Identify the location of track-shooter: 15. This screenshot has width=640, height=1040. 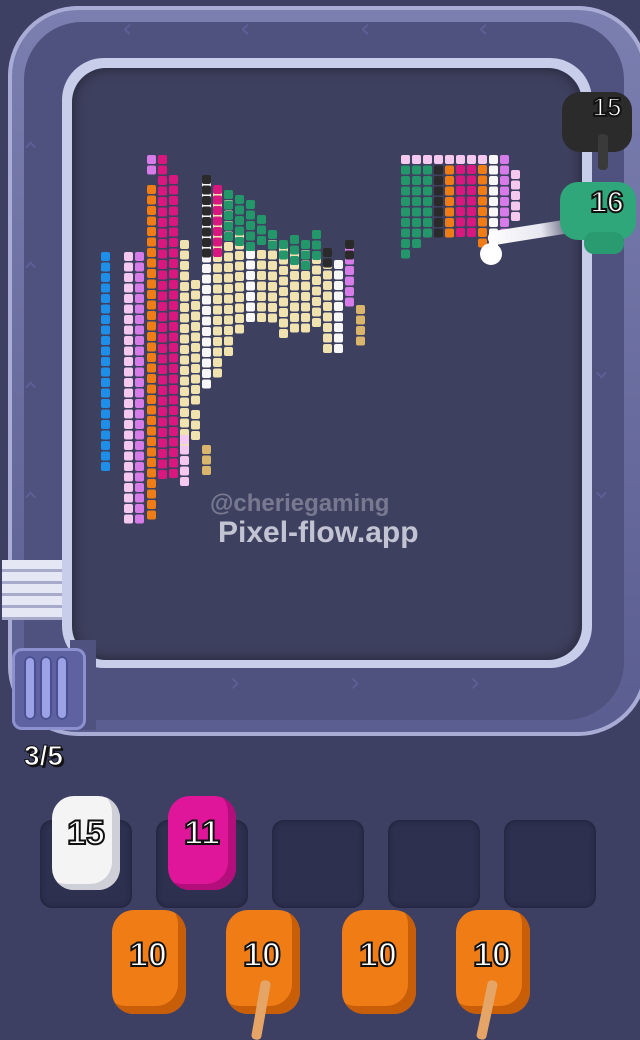
(596, 127).